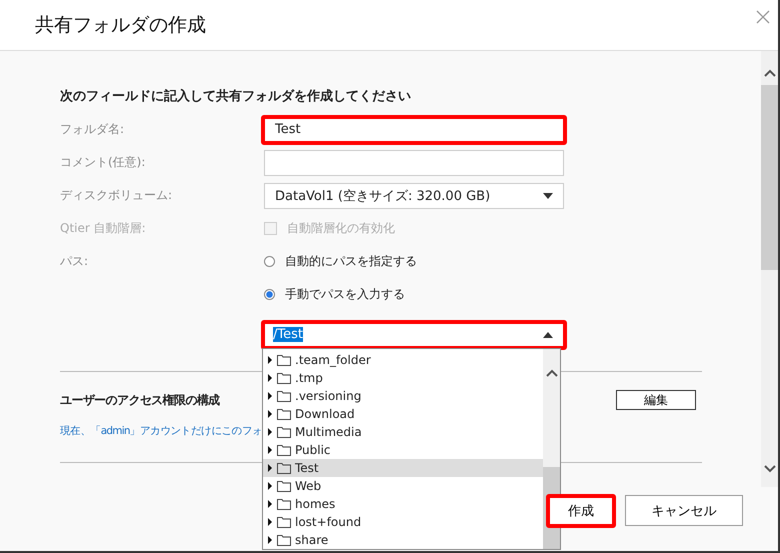 The image size is (780, 553). Describe the element at coordinates (120, 25) in the screenshot. I see `dialog-title: 共有フォルダの作成` at that location.